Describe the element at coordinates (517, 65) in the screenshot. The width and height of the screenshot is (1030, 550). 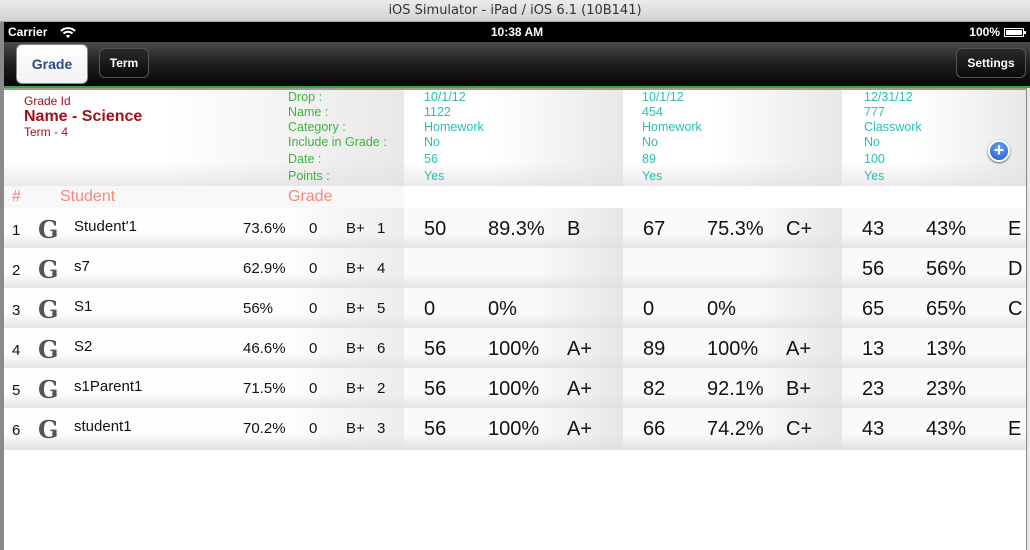
I see `navigation-bar: Grade Term Settings` at that location.